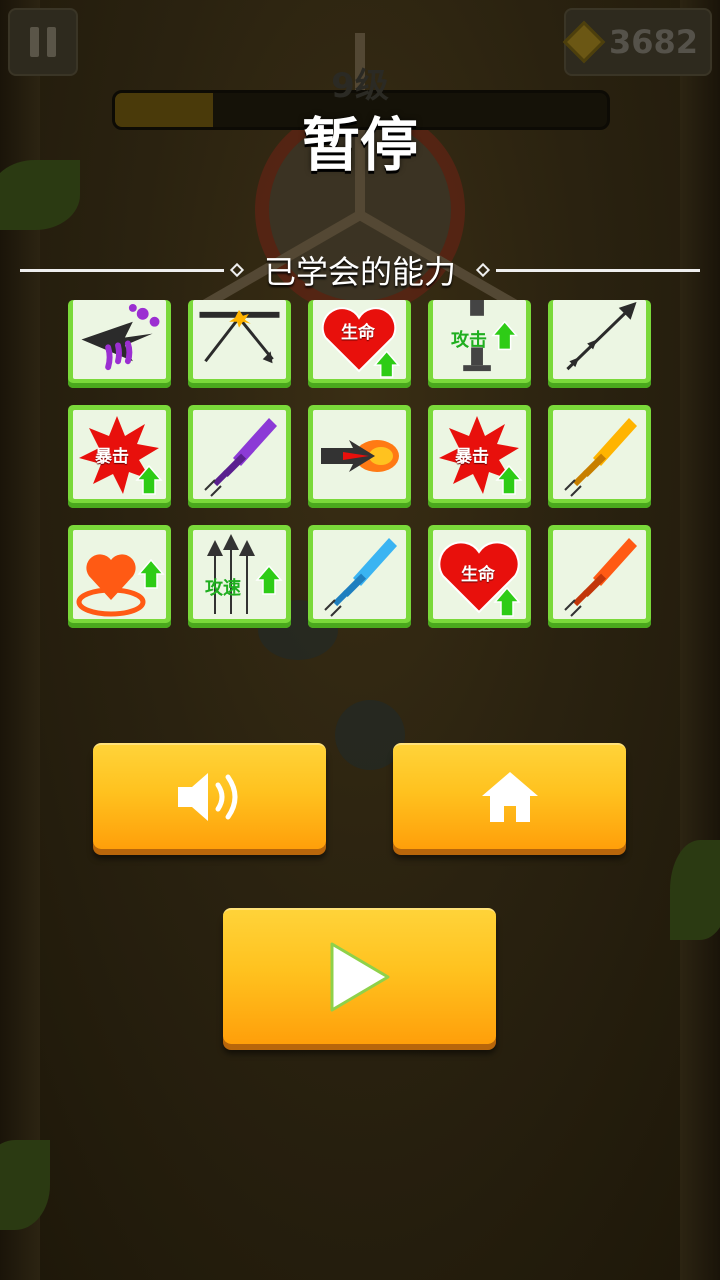 Image resolution: width=720 pixels, height=1280 pixels. I want to click on ability-tile-attack-up: 攻击, so click(479, 344).